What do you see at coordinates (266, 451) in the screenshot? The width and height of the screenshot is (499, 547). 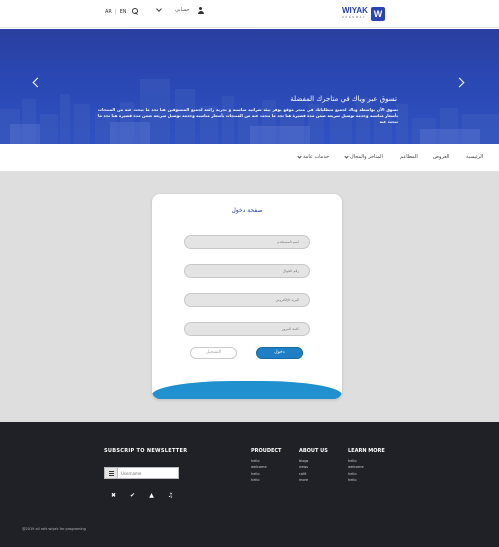 I see `footer-column-title: PROUDECT` at bounding box center [266, 451].